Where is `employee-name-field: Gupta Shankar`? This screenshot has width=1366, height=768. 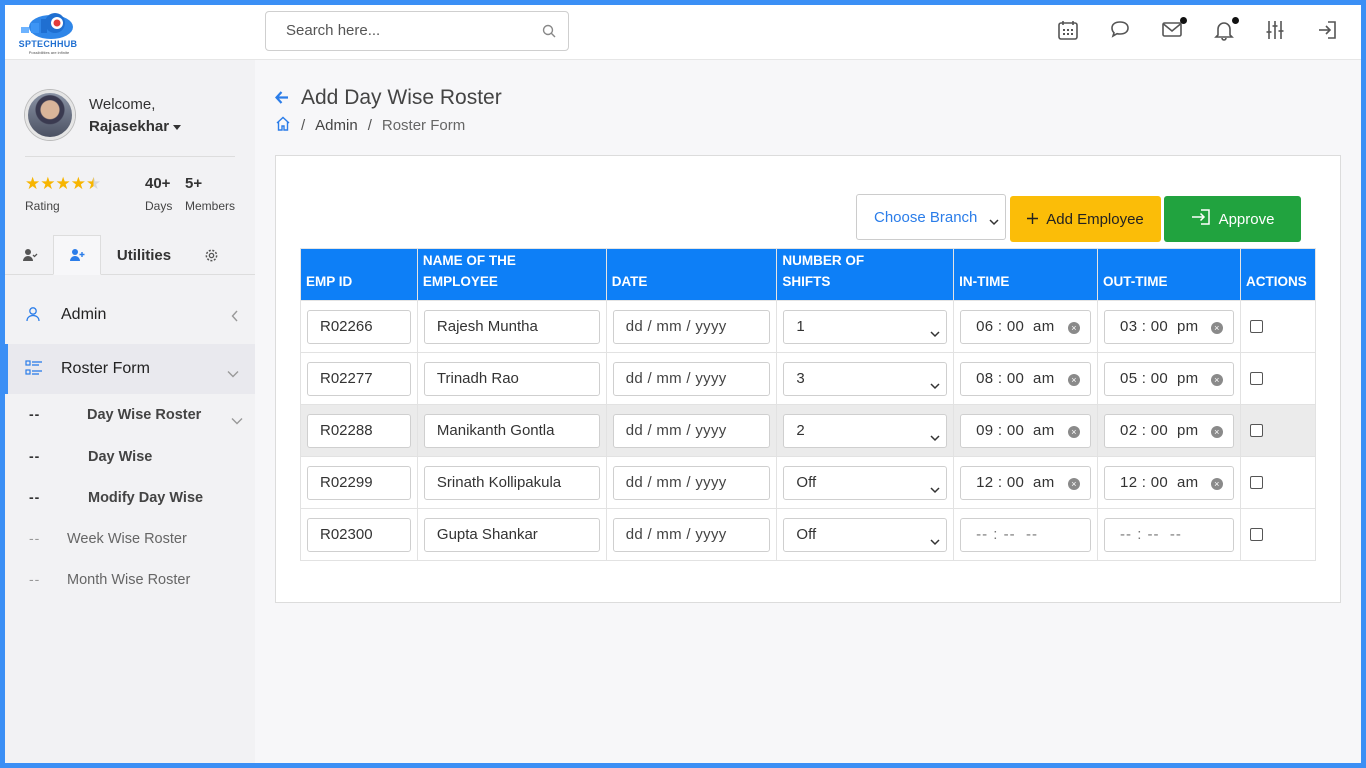 employee-name-field: Gupta Shankar is located at coordinates (511, 534).